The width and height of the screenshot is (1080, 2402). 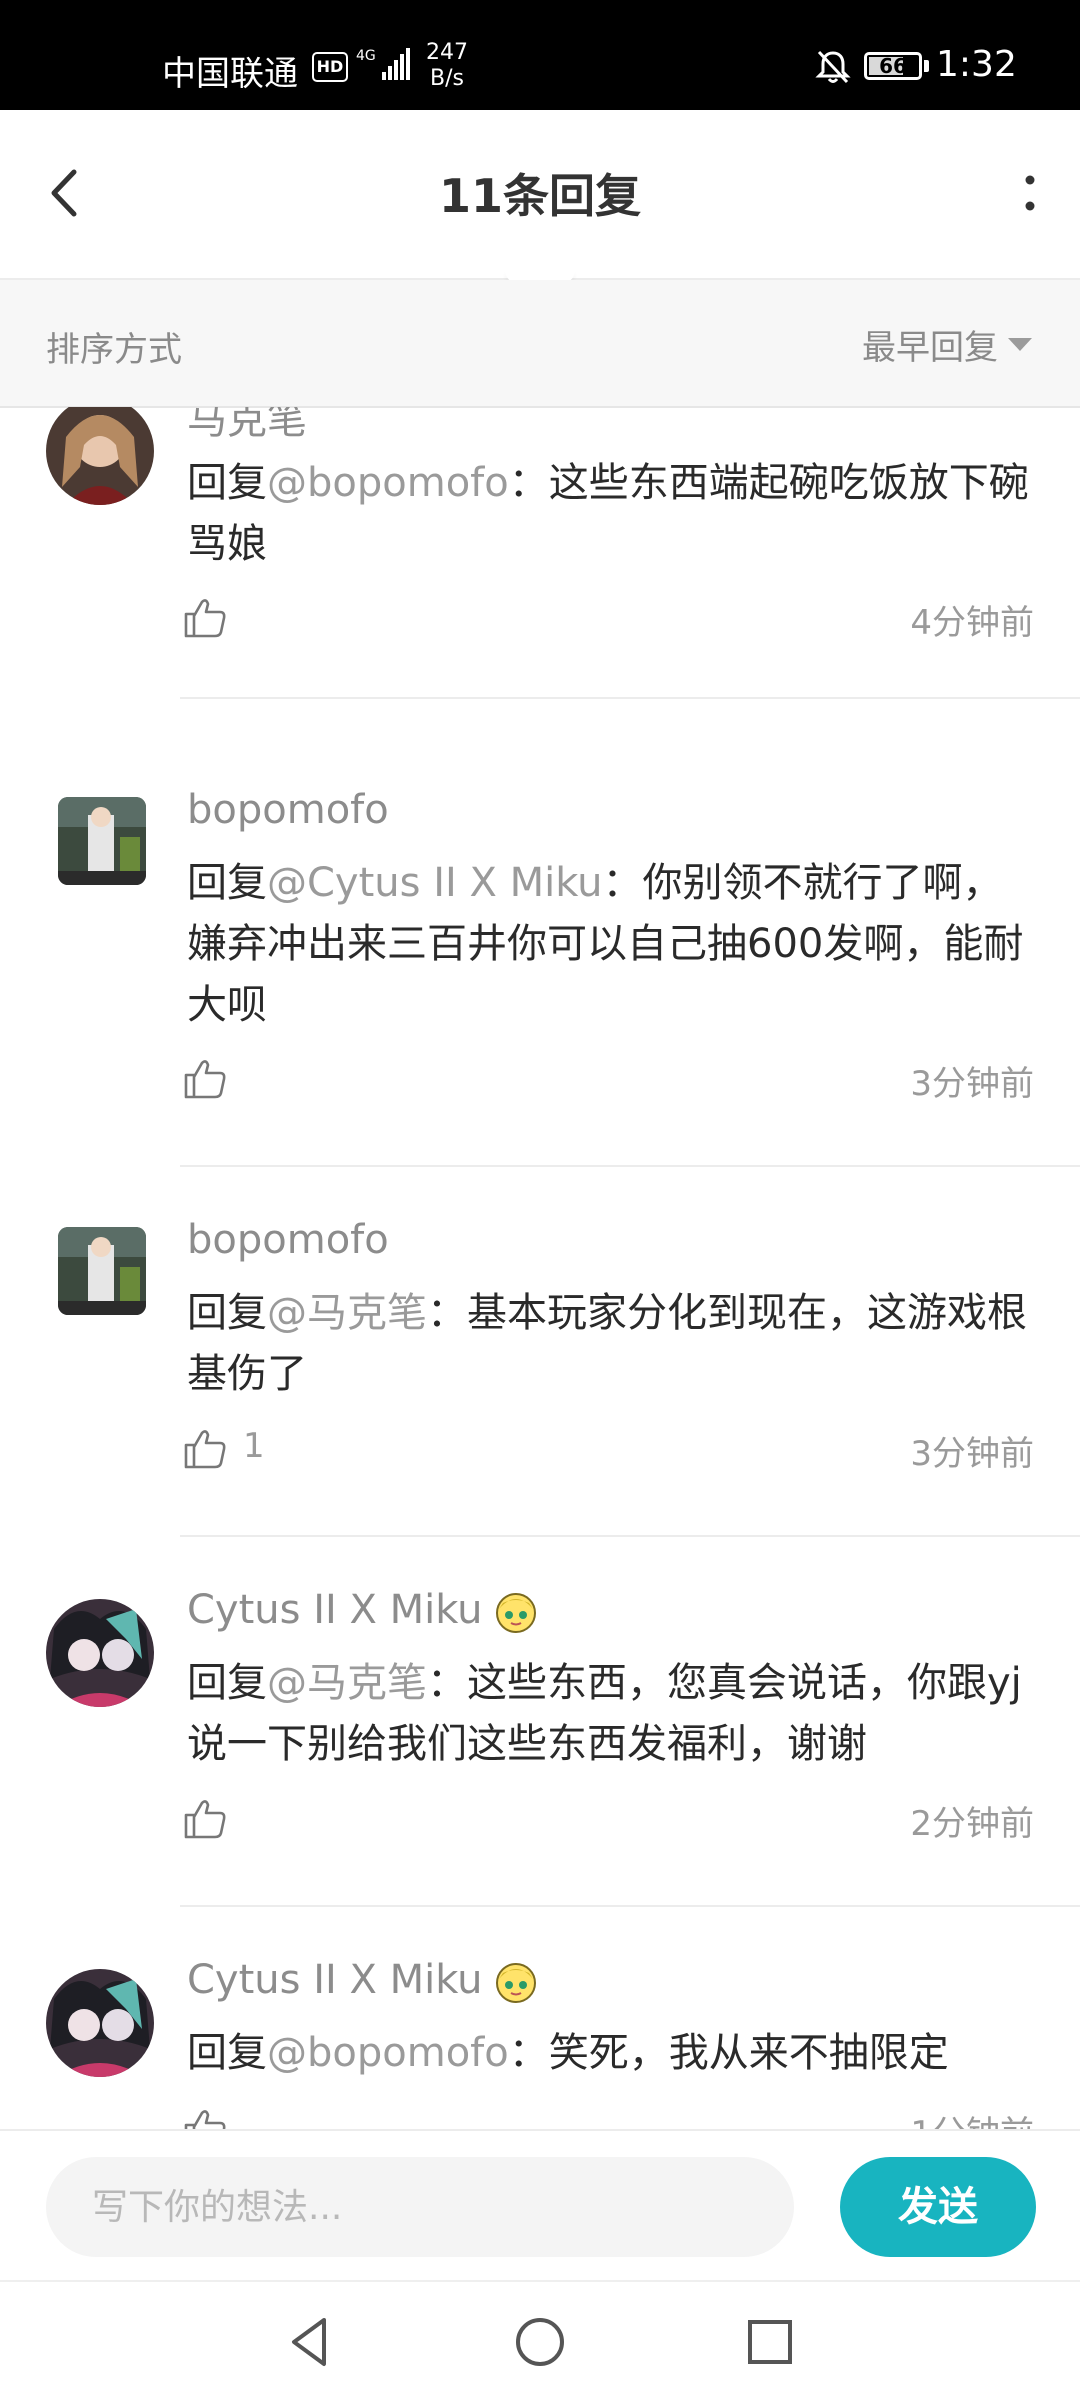 I want to click on comment-username: 马克笔, so click(x=247, y=426).